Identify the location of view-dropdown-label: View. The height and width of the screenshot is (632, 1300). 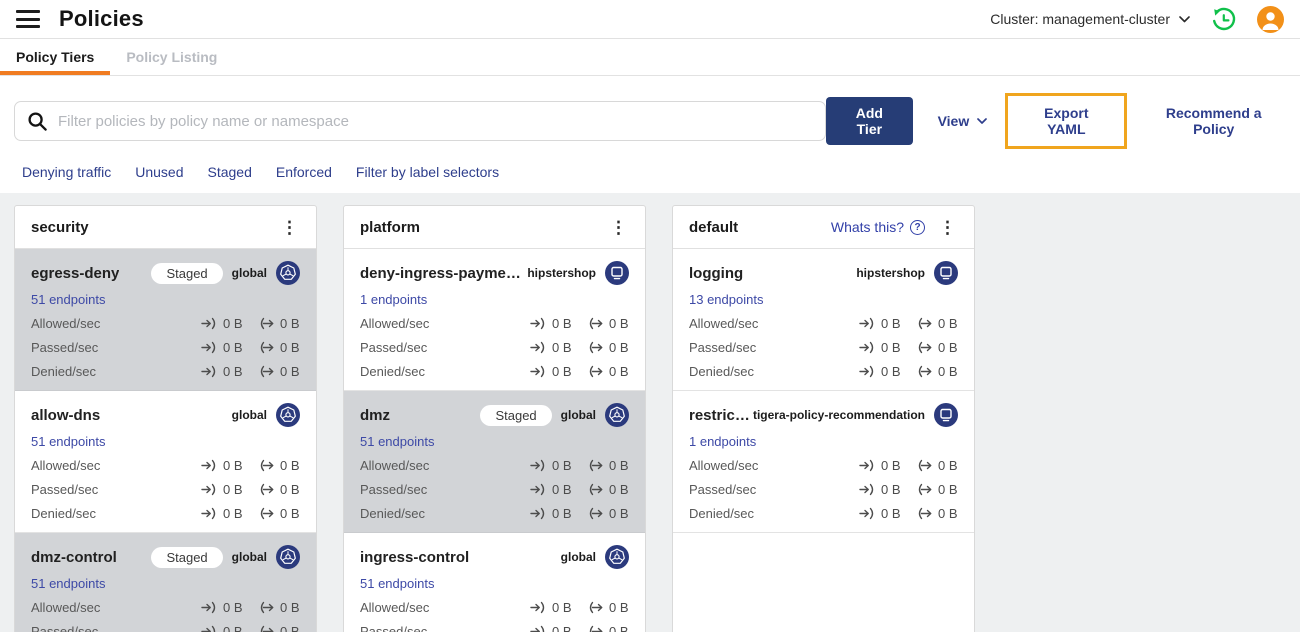
(953, 121).